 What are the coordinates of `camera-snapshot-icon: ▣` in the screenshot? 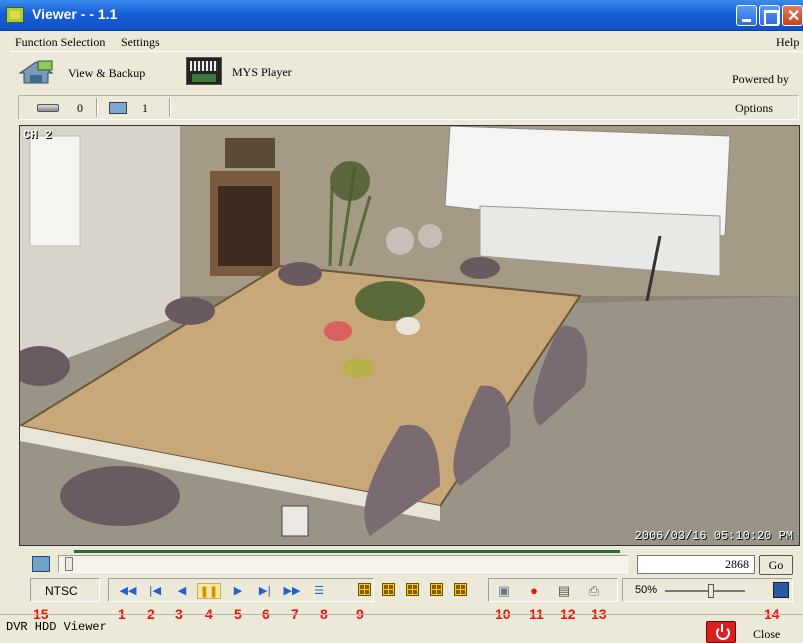 It's located at (504, 591).